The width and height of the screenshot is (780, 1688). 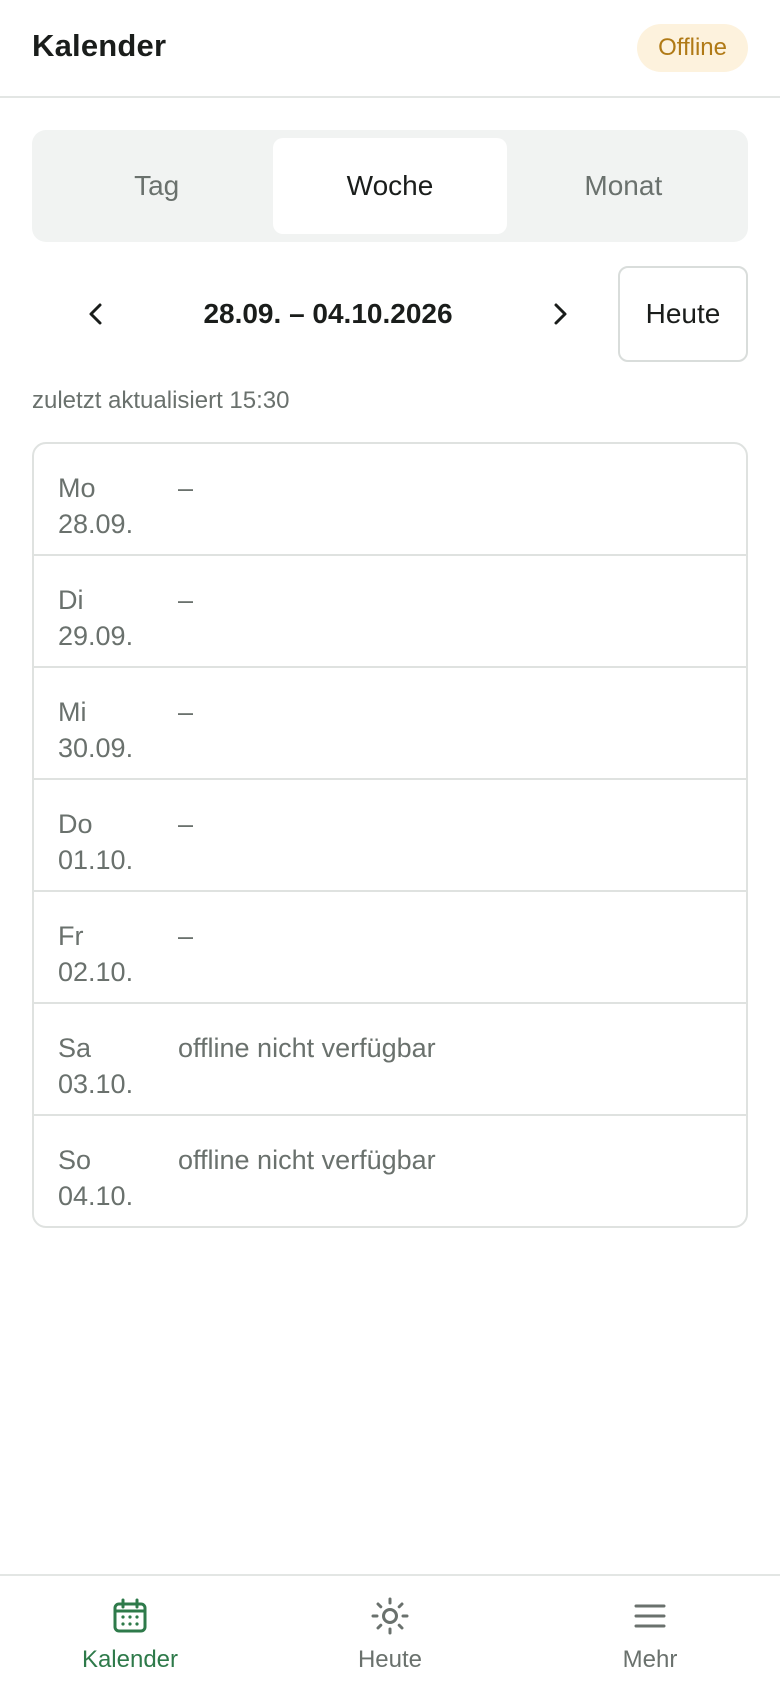 I want to click on tab-kalender: Kalender, so click(x=130, y=1632).